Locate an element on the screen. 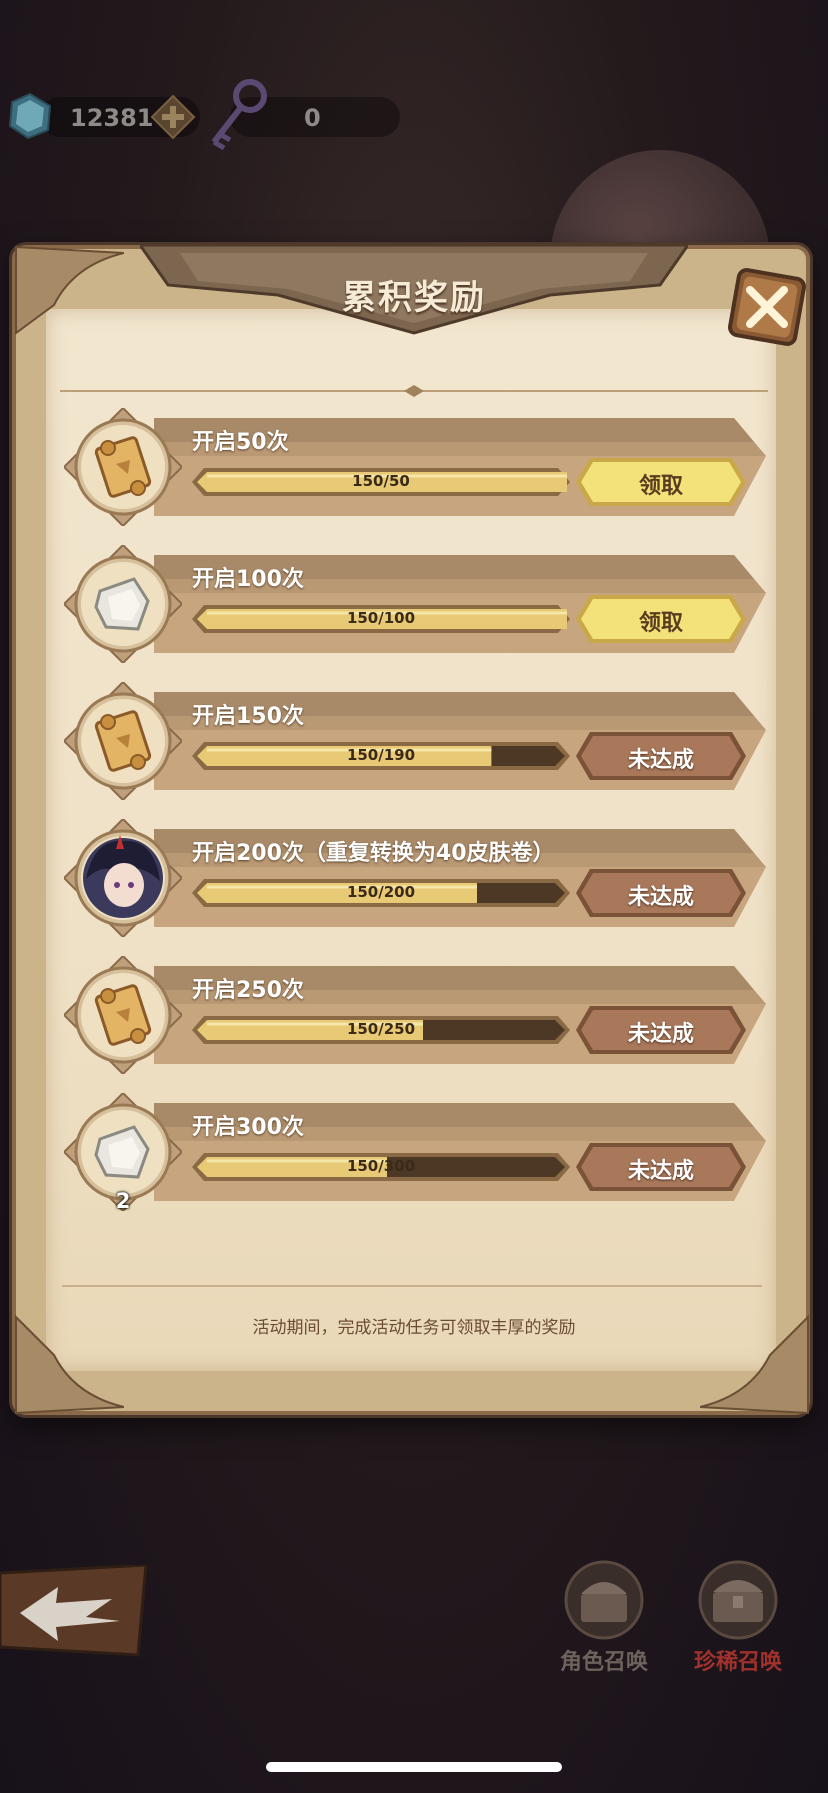 The image size is (828, 1793). summon-rare-button: 珍稀召唤 is located at coordinates (738, 1618).